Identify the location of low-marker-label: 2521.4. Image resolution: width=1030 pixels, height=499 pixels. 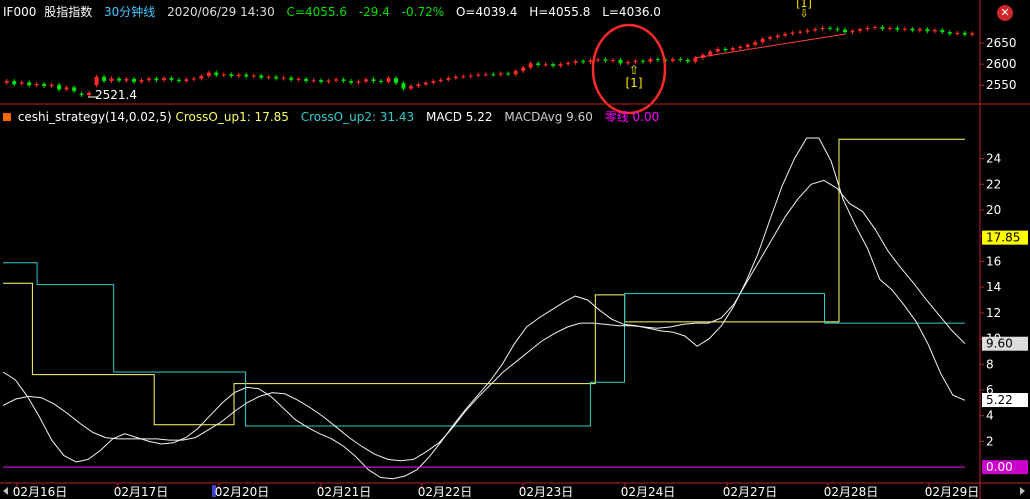
(116, 95).